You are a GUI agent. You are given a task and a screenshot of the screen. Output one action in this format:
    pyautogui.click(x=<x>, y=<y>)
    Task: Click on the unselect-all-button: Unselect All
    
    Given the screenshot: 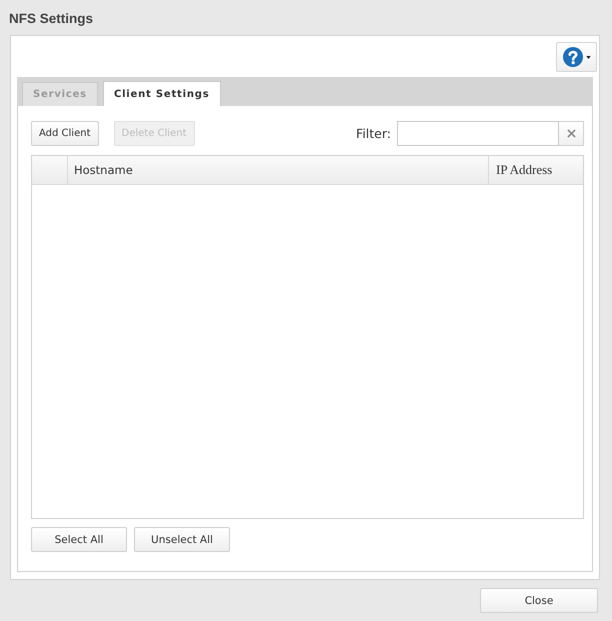 What is the action you would take?
    pyautogui.click(x=182, y=539)
    